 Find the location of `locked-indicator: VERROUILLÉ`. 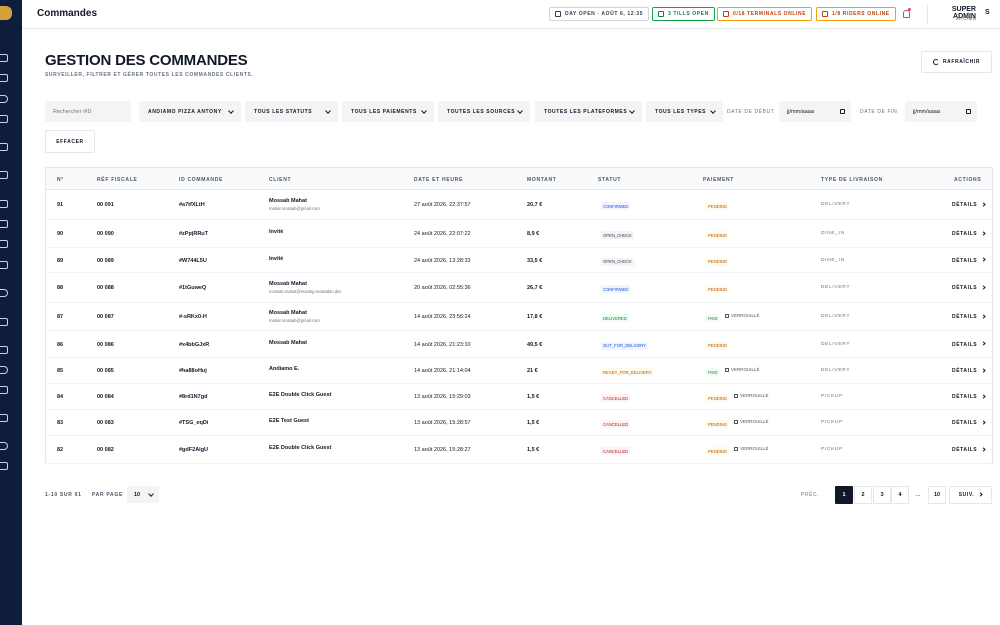

locked-indicator: VERROUILLÉ is located at coordinates (742, 369).